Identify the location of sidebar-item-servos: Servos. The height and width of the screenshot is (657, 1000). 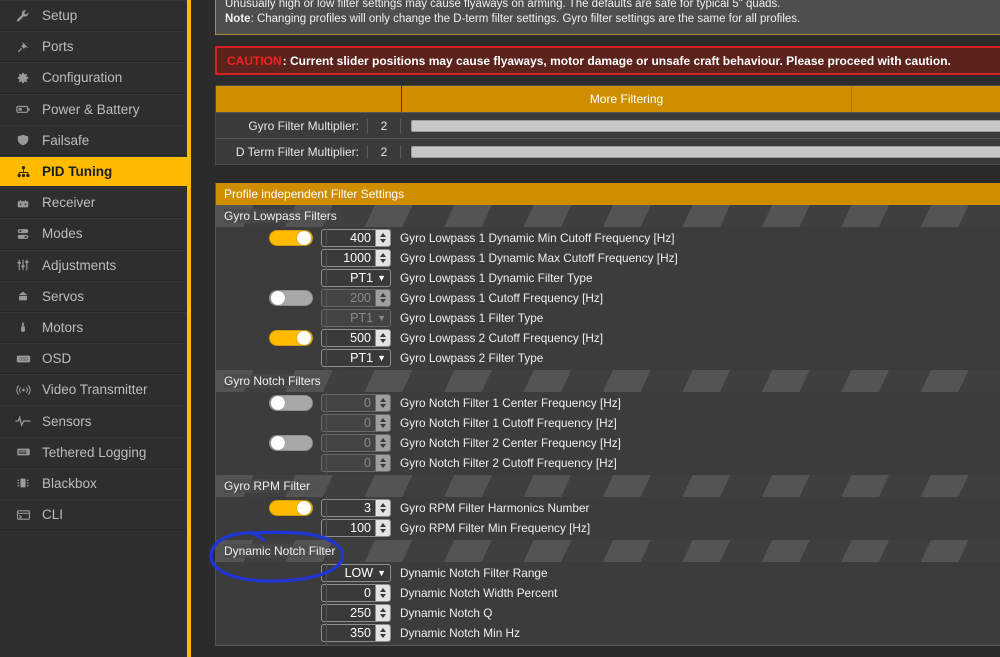
(93, 296).